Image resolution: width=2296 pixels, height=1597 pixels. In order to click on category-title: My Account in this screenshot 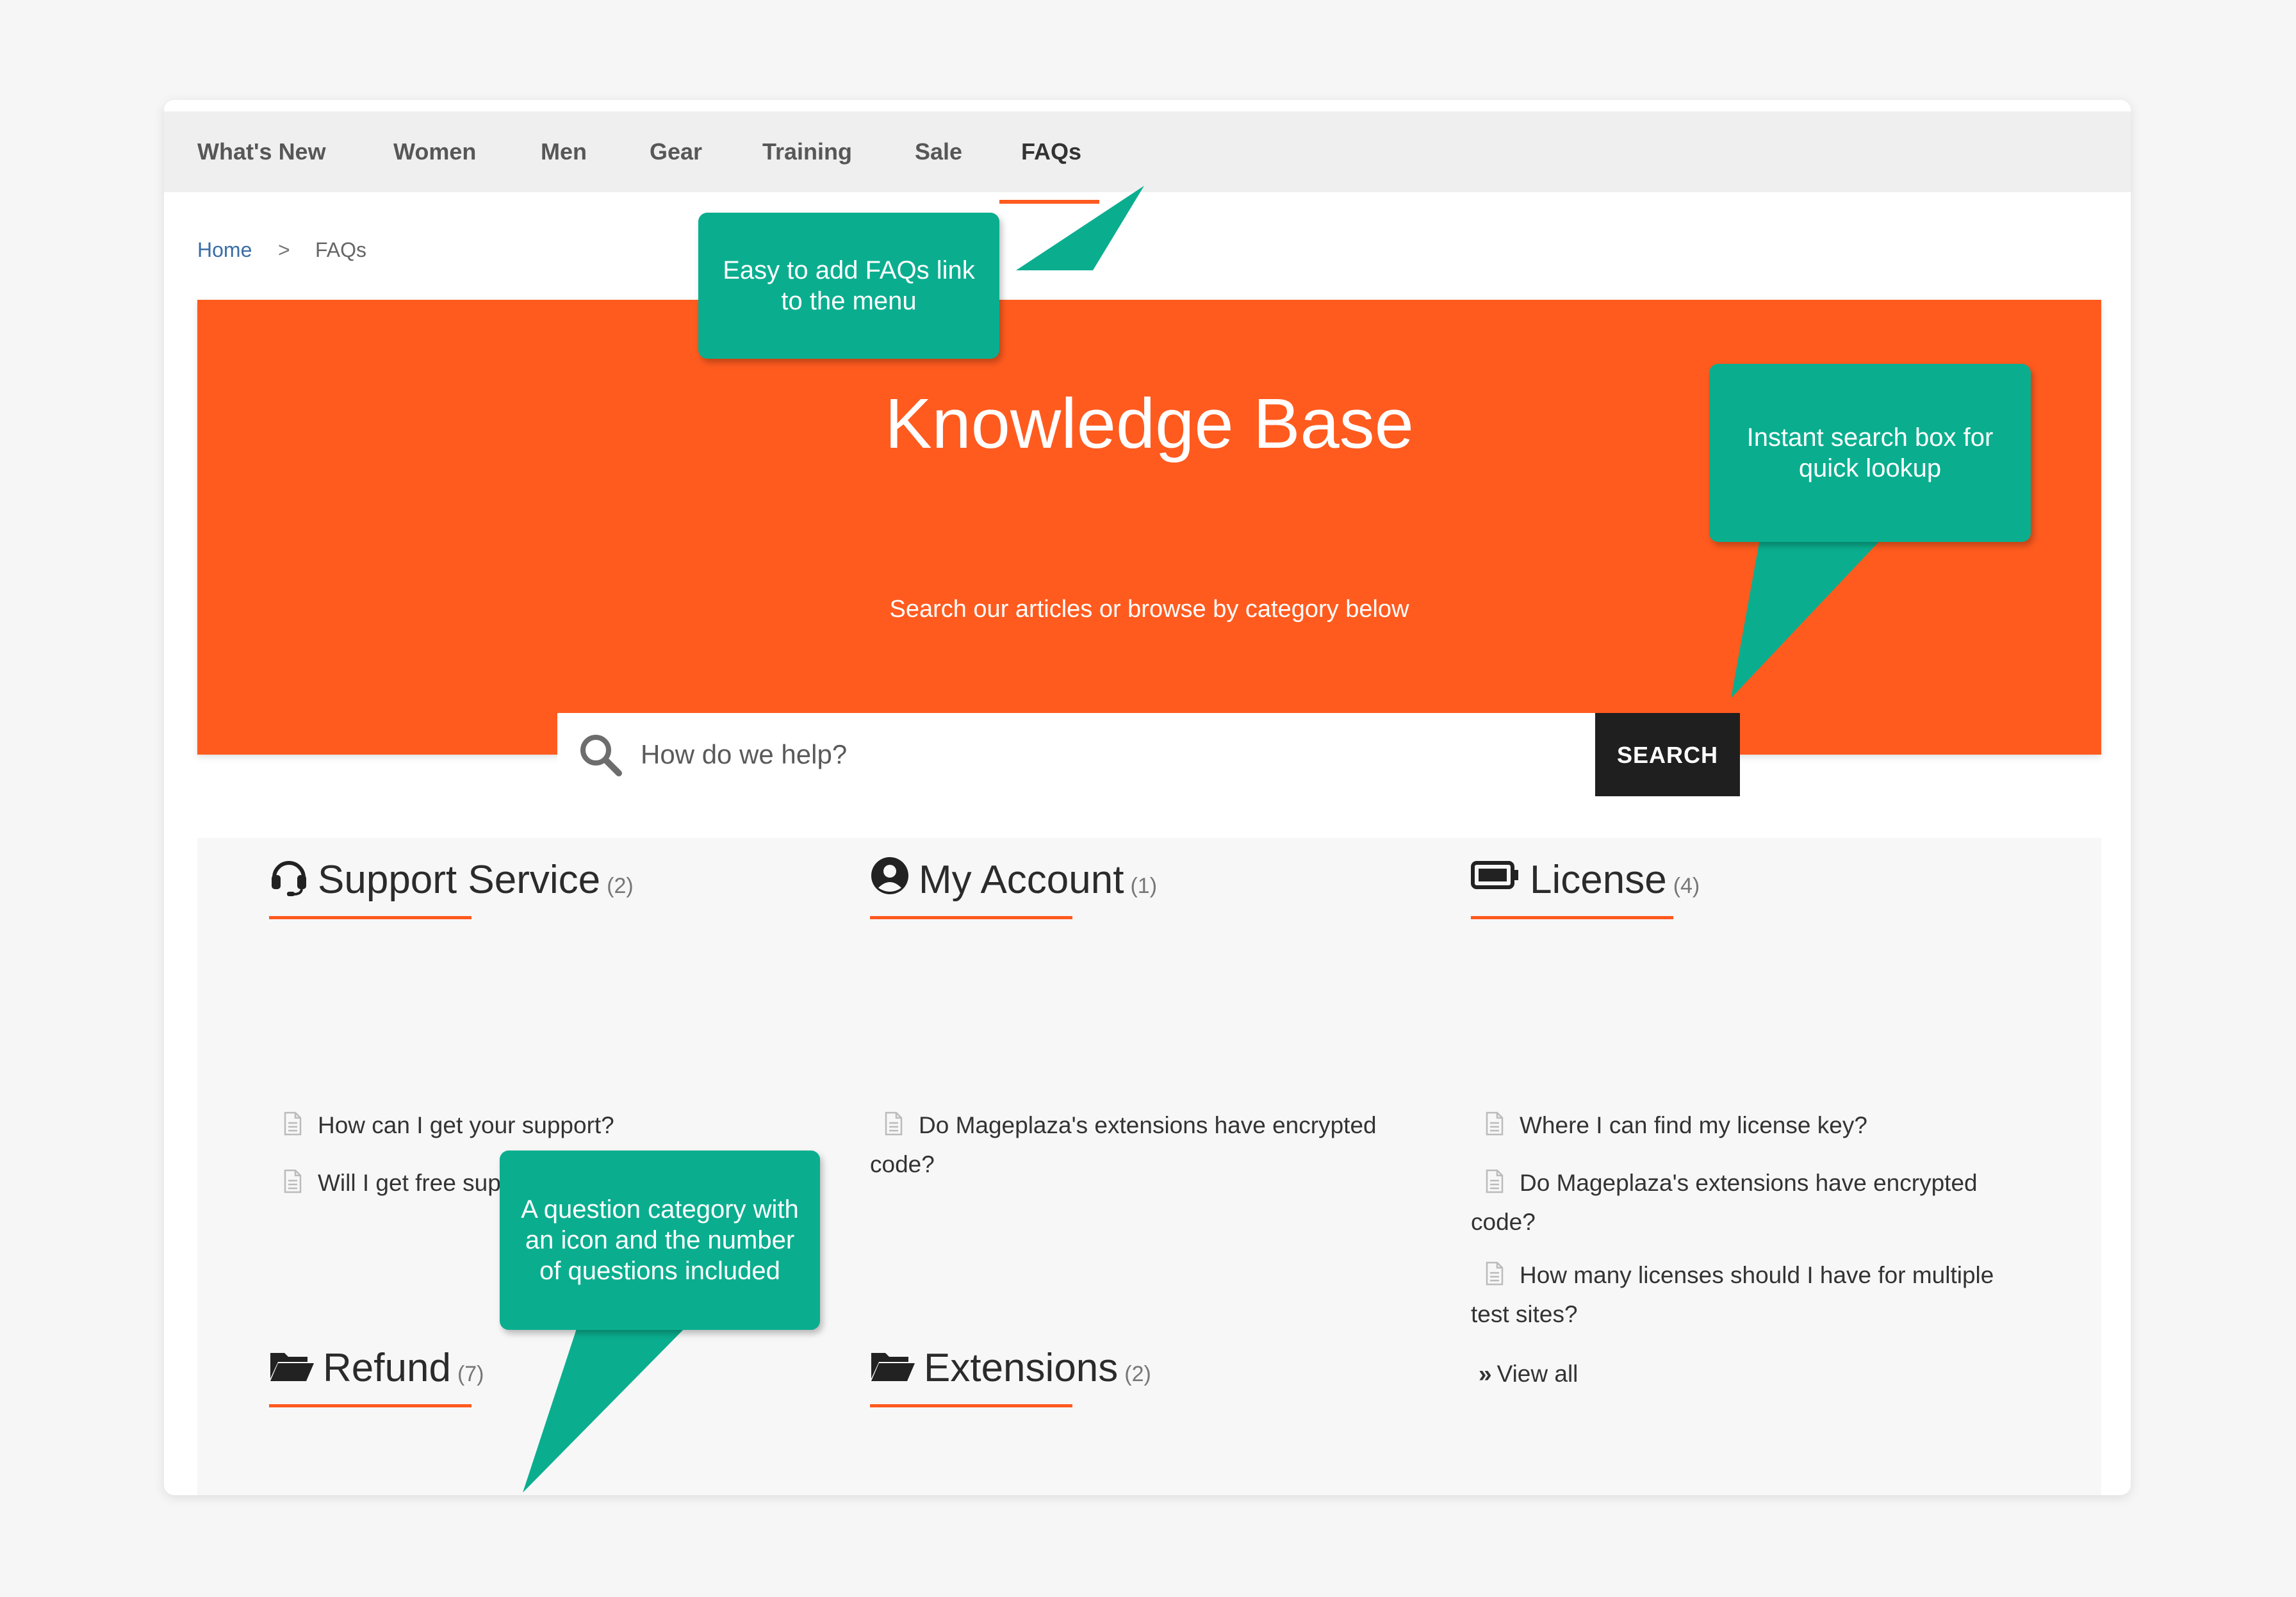, I will do `click(1021, 880)`.